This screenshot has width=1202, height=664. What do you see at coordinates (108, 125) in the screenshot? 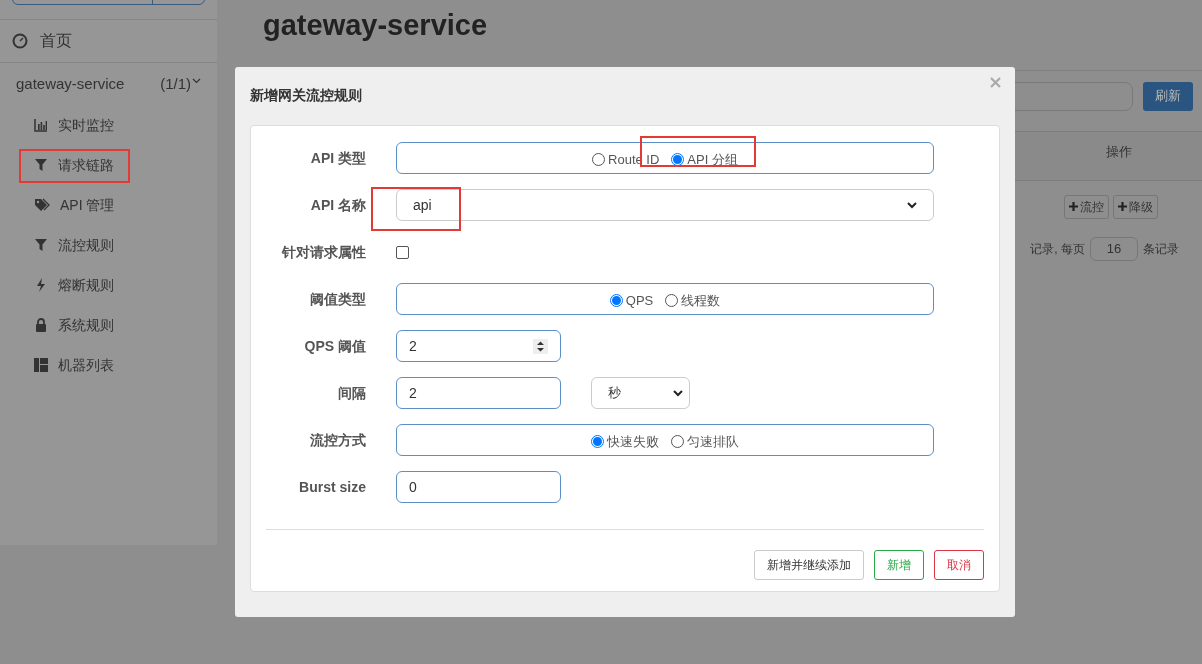
I see `sidebar-item: 实时监控` at bounding box center [108, 125].